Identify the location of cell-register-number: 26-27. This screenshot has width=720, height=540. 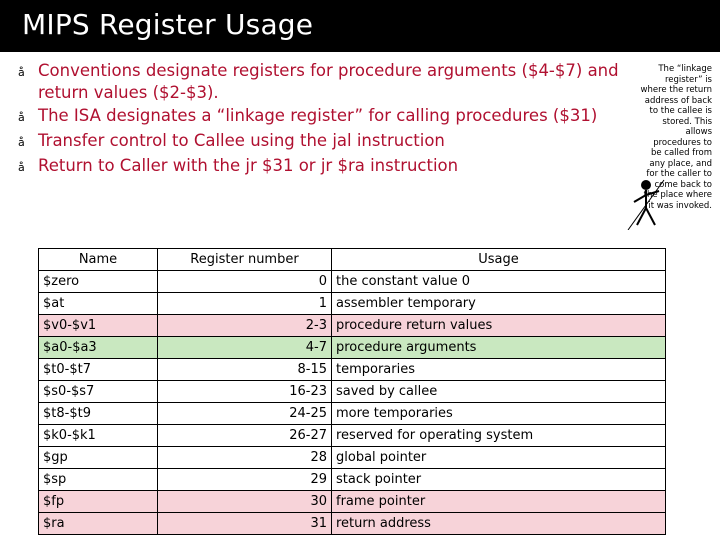
(244, 435).